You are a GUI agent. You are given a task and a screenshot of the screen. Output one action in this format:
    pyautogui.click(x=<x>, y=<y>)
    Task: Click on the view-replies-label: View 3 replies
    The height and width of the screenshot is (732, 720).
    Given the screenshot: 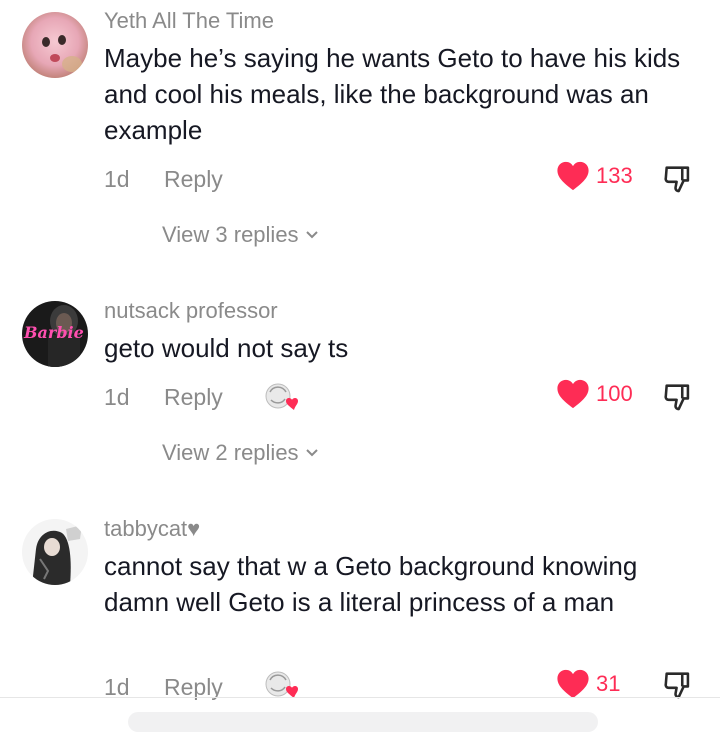 What is the action you would take?
    pyautogui.click(x=230, y=234)
    